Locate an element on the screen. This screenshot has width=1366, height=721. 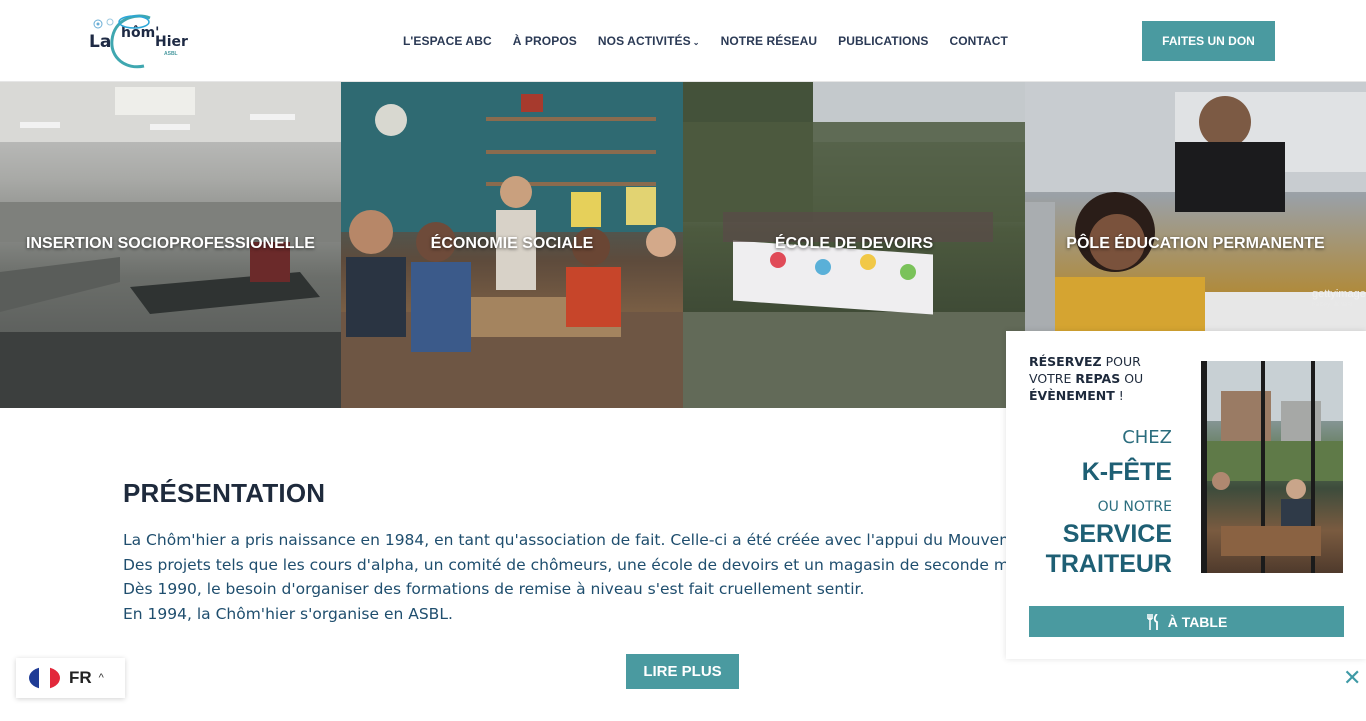
france-flag-icon is located at coordinates (44, 678).